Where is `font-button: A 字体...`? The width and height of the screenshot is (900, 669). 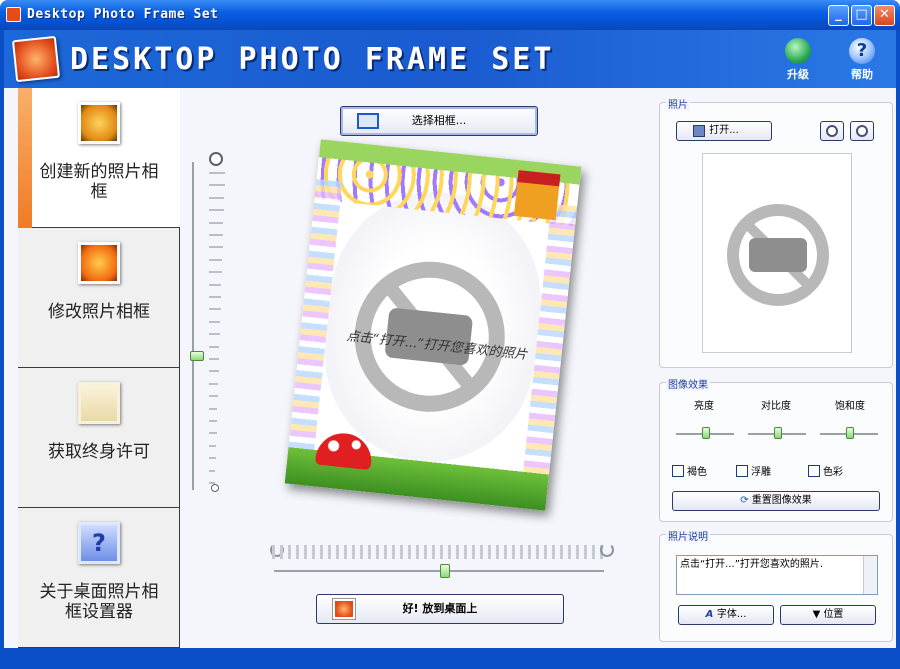 font-button: A 字体... is located at coordinates (726, 615).